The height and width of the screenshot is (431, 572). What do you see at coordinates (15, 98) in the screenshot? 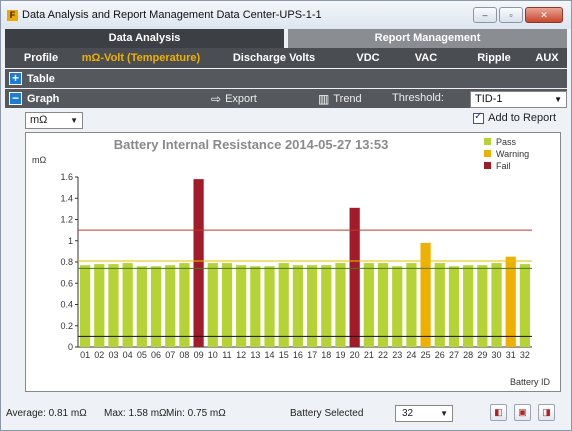
I see `collapse-icon: −` at bounding box center [15, 98].